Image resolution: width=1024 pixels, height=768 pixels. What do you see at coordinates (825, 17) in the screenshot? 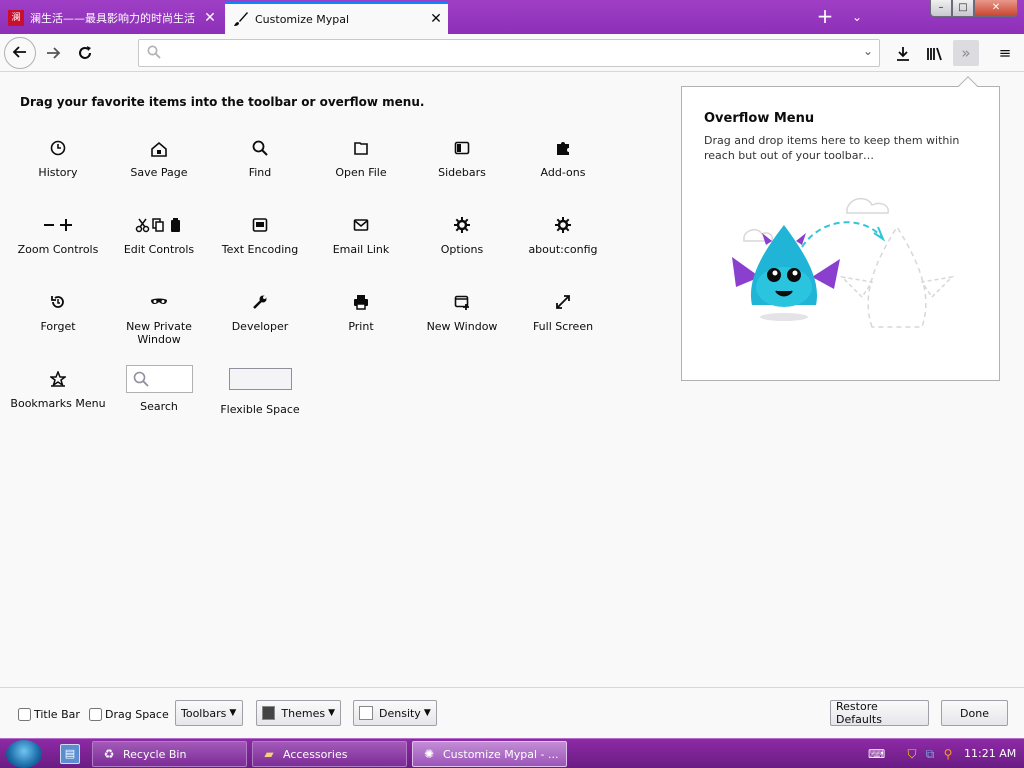
I see `new-tab-button: +` at bounding box center [825, 17].